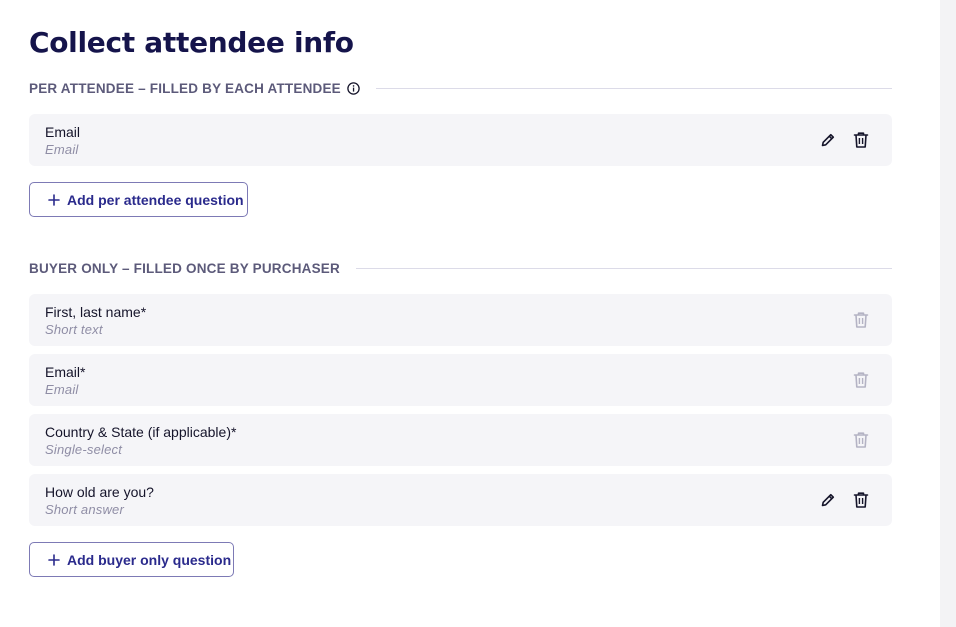 The width and height of the screenshot is (956, 627). Describe the element at coordinates (948, 313) in the screenshot. I see `right-side-panel` at that location.